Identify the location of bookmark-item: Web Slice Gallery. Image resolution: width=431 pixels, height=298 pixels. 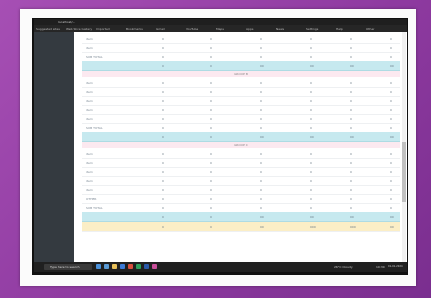
(79, 29).